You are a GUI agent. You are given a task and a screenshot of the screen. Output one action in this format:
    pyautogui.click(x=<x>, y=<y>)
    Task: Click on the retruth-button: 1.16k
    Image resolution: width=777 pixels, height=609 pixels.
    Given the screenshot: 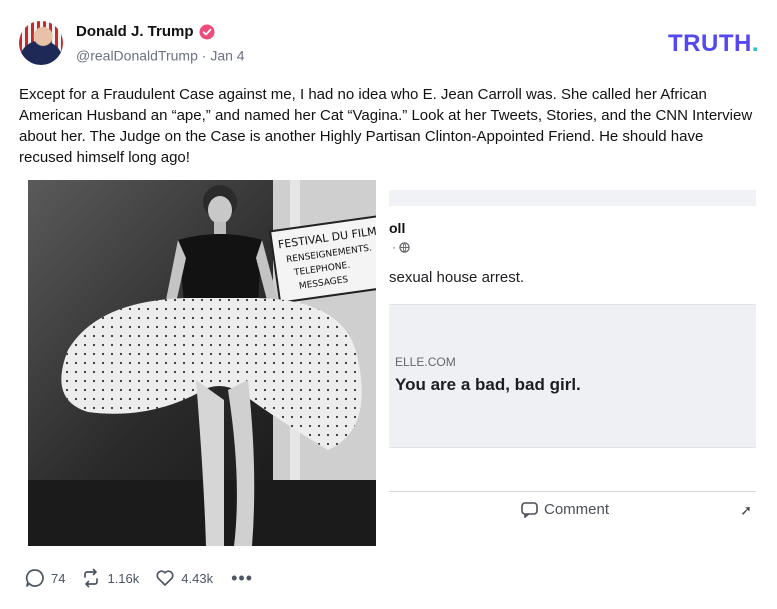 What is the action you would take?
    pyautogui.click(x=110, y=578)
    